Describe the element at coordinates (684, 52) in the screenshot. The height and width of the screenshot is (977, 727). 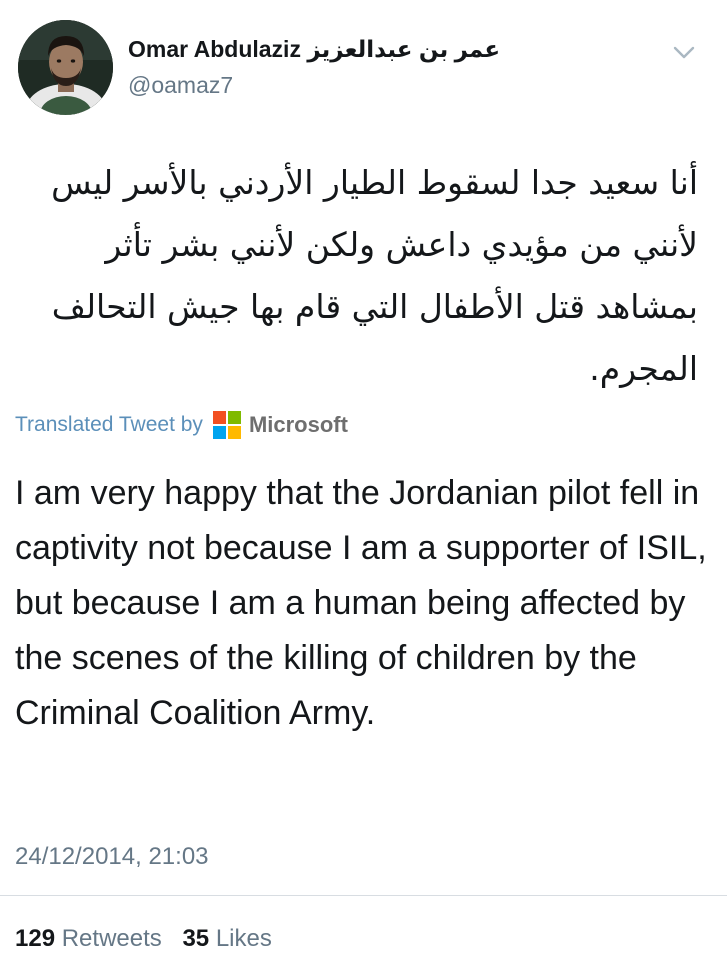
I see `chevron-down-icon` at that location.